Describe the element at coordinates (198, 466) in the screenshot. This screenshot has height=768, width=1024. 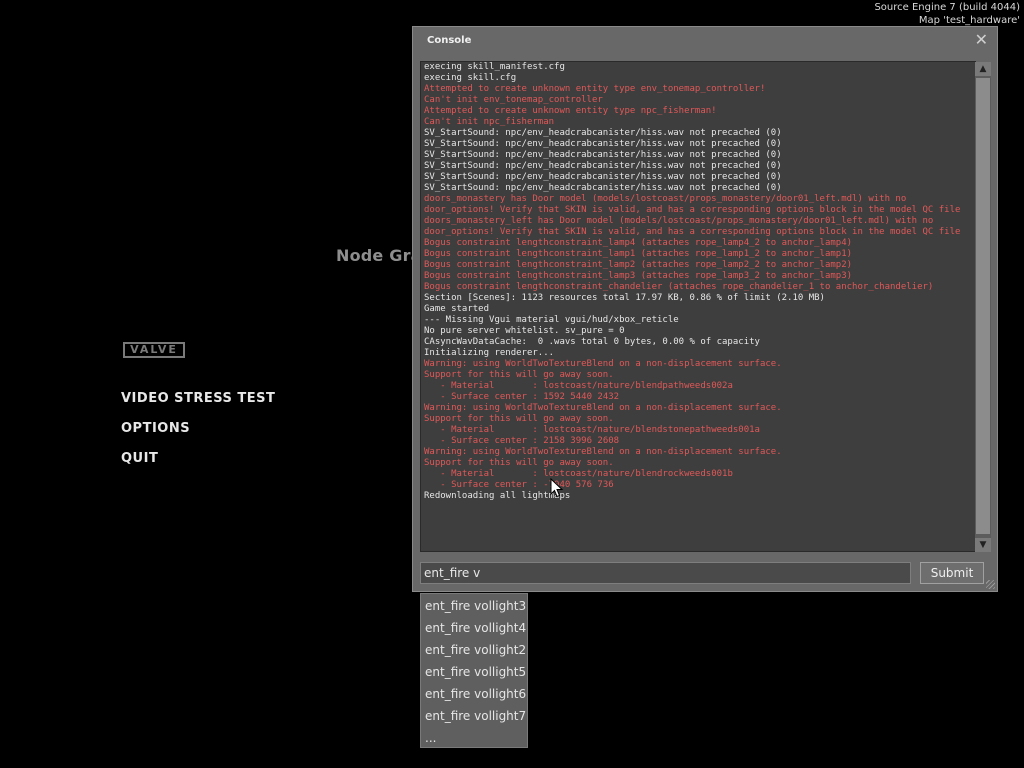
I see `menu-item-quit: QUIT` at that location.